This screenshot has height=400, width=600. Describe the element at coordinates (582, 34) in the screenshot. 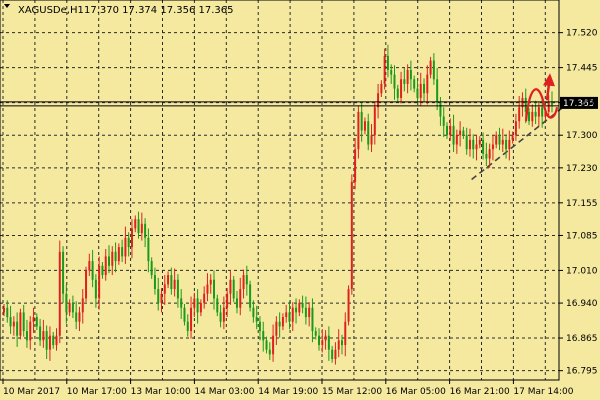

I see `y-tick-label: 17.520` at that location.